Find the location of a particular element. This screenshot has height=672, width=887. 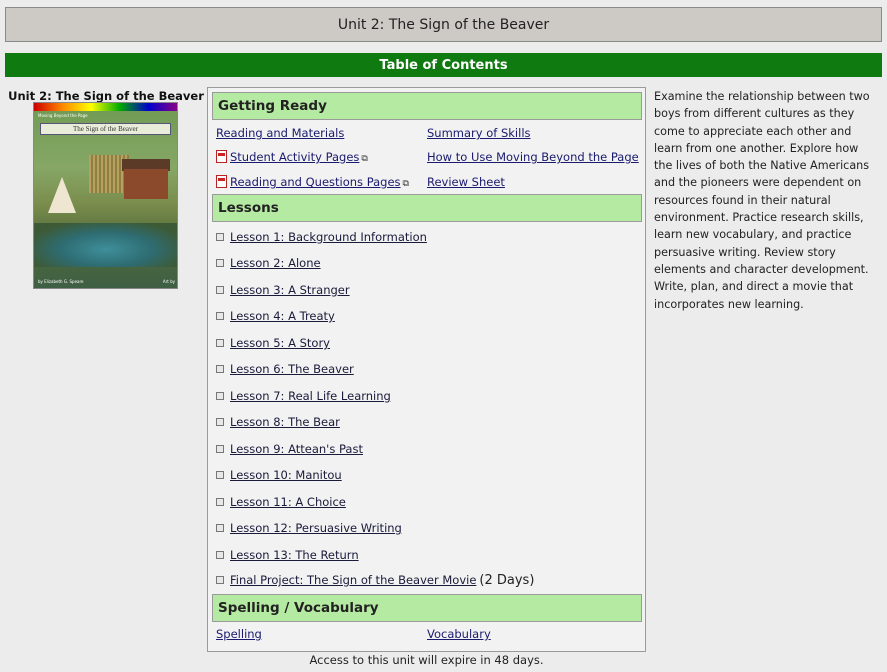

cover-cabin is located at coordinates (146, 184).